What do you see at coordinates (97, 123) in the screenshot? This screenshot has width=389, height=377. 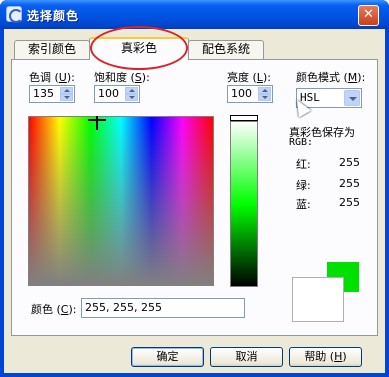 I see `crosshair-icon` at bounding box center [97, 123].